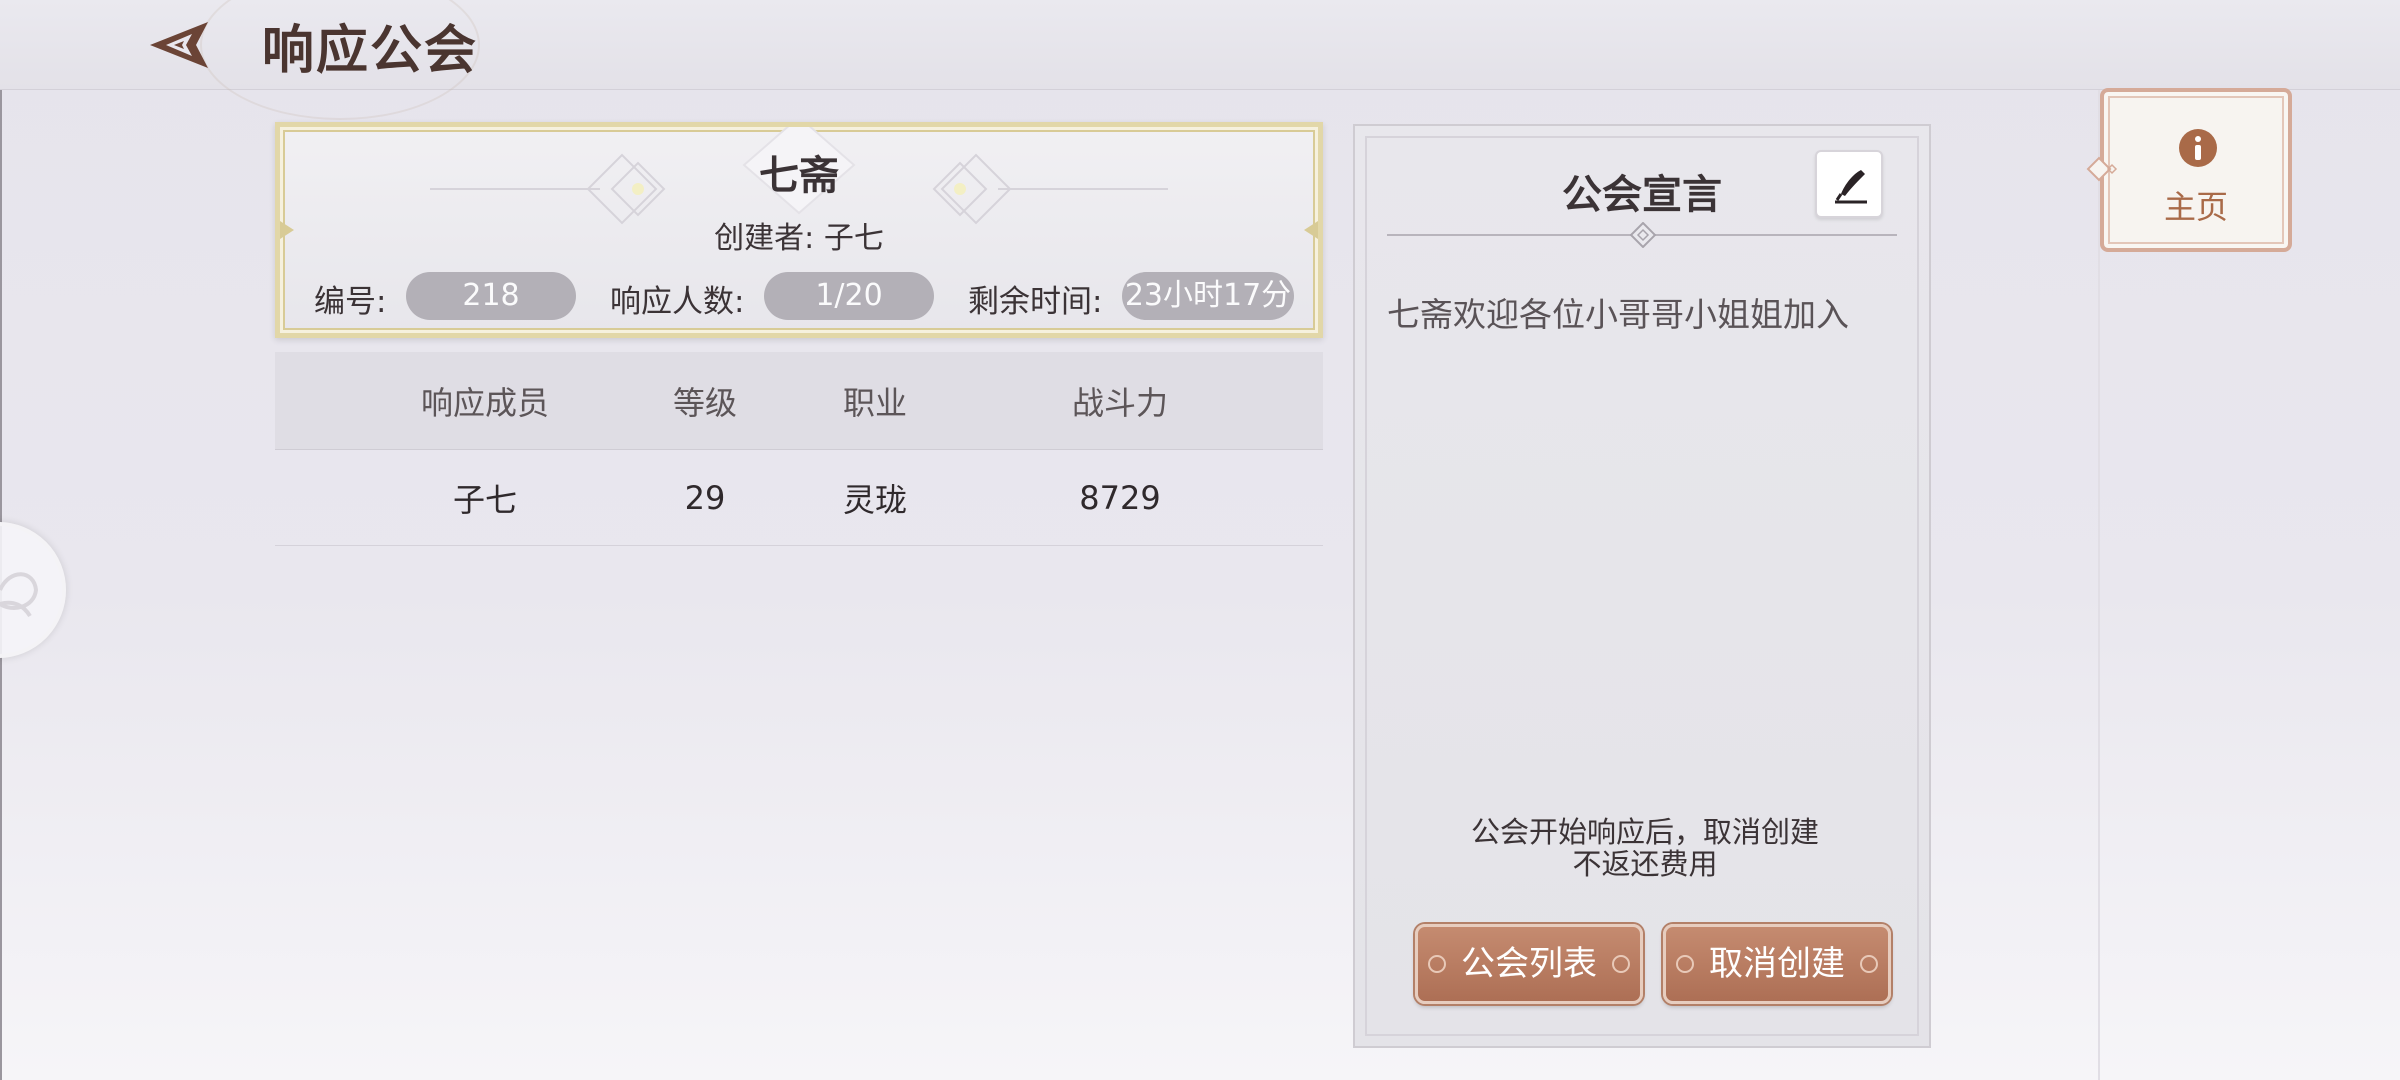 This screenshot has height=1080, width=2400. Describe the element at coordinates (1120, 497) in the screenshot. I see `member-power: 8729` at that location.